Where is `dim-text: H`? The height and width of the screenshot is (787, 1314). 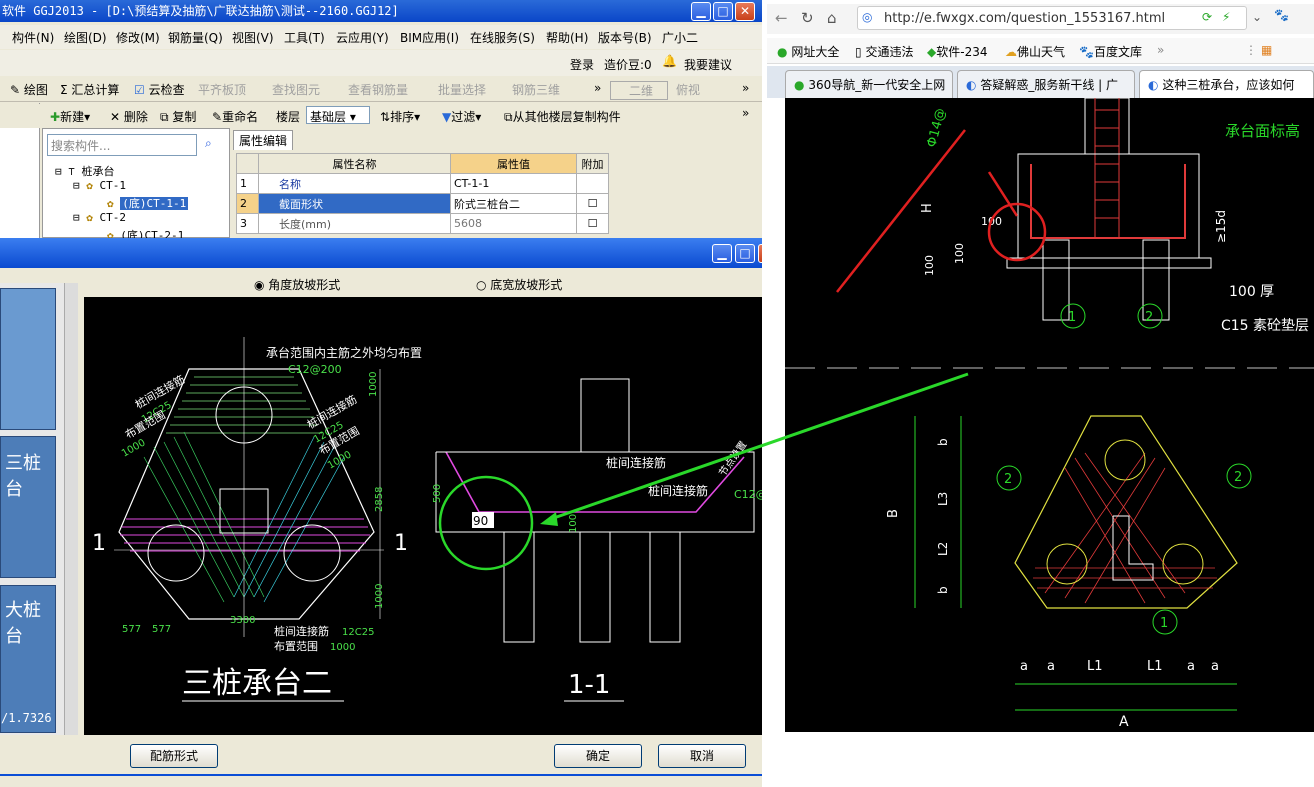
dim-text: H is located at coordinates (927, 208).